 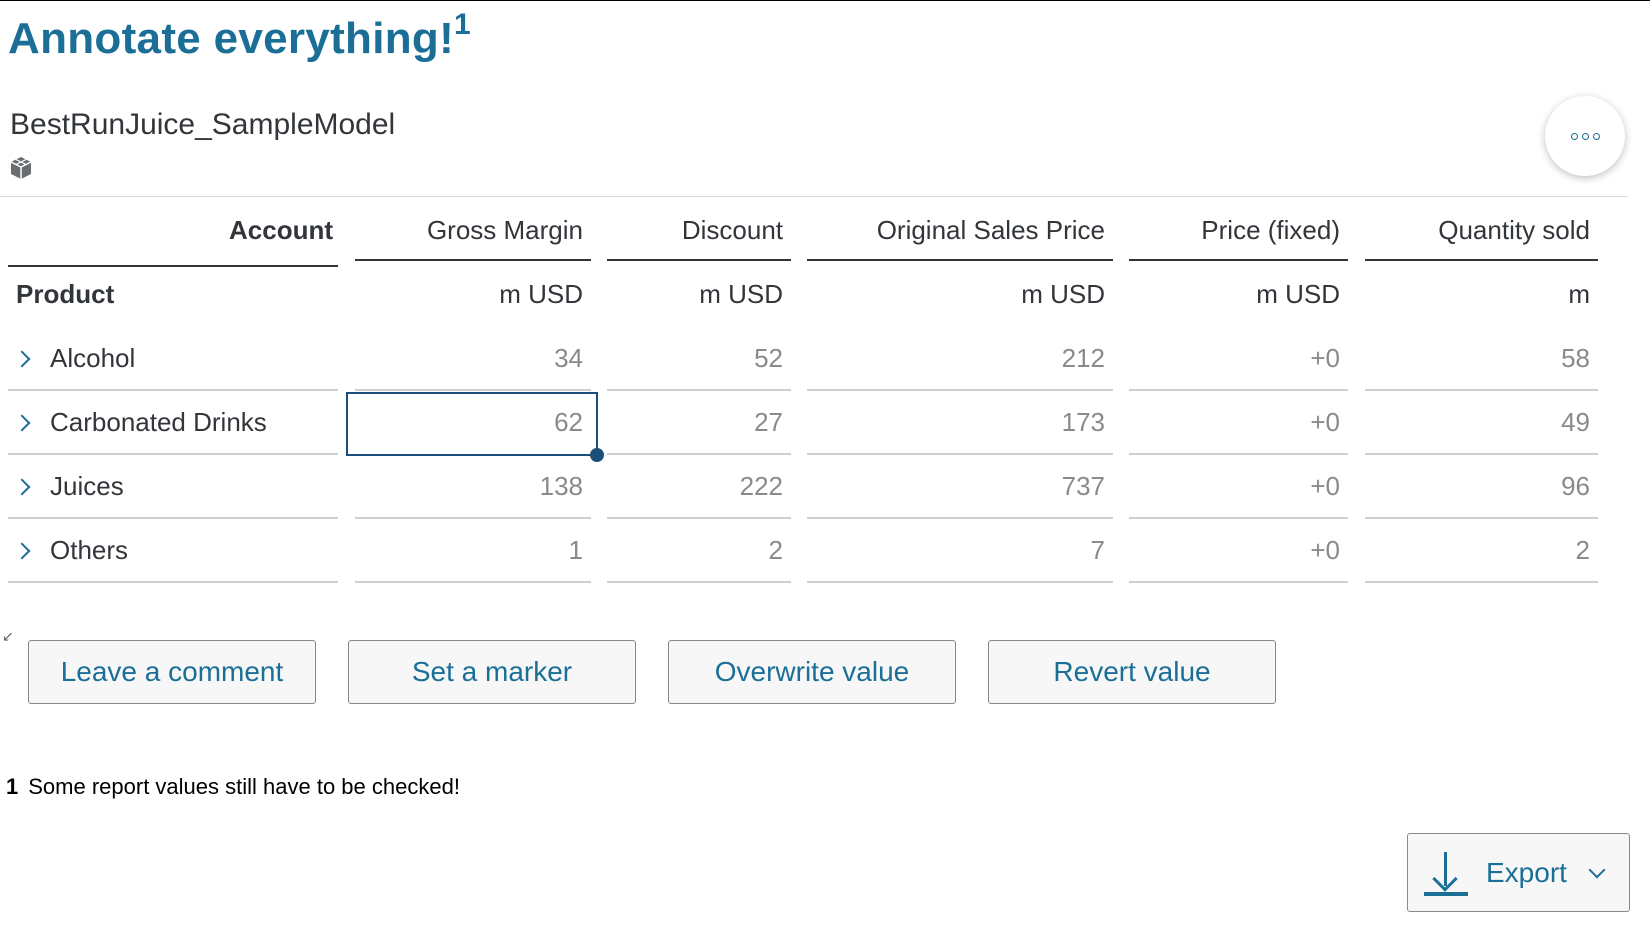 I want to click on account-header: Account, so click(x=281, y=230).